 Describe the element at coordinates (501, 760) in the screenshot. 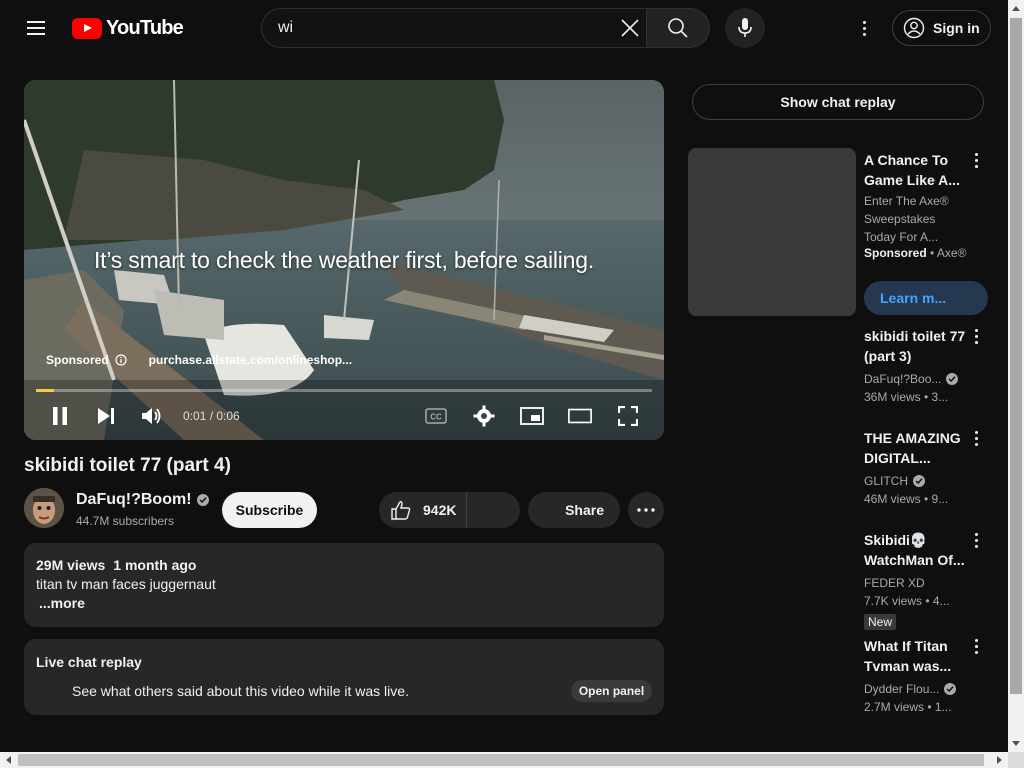

I see `horizontal-scrollbar-thumb` at that location.